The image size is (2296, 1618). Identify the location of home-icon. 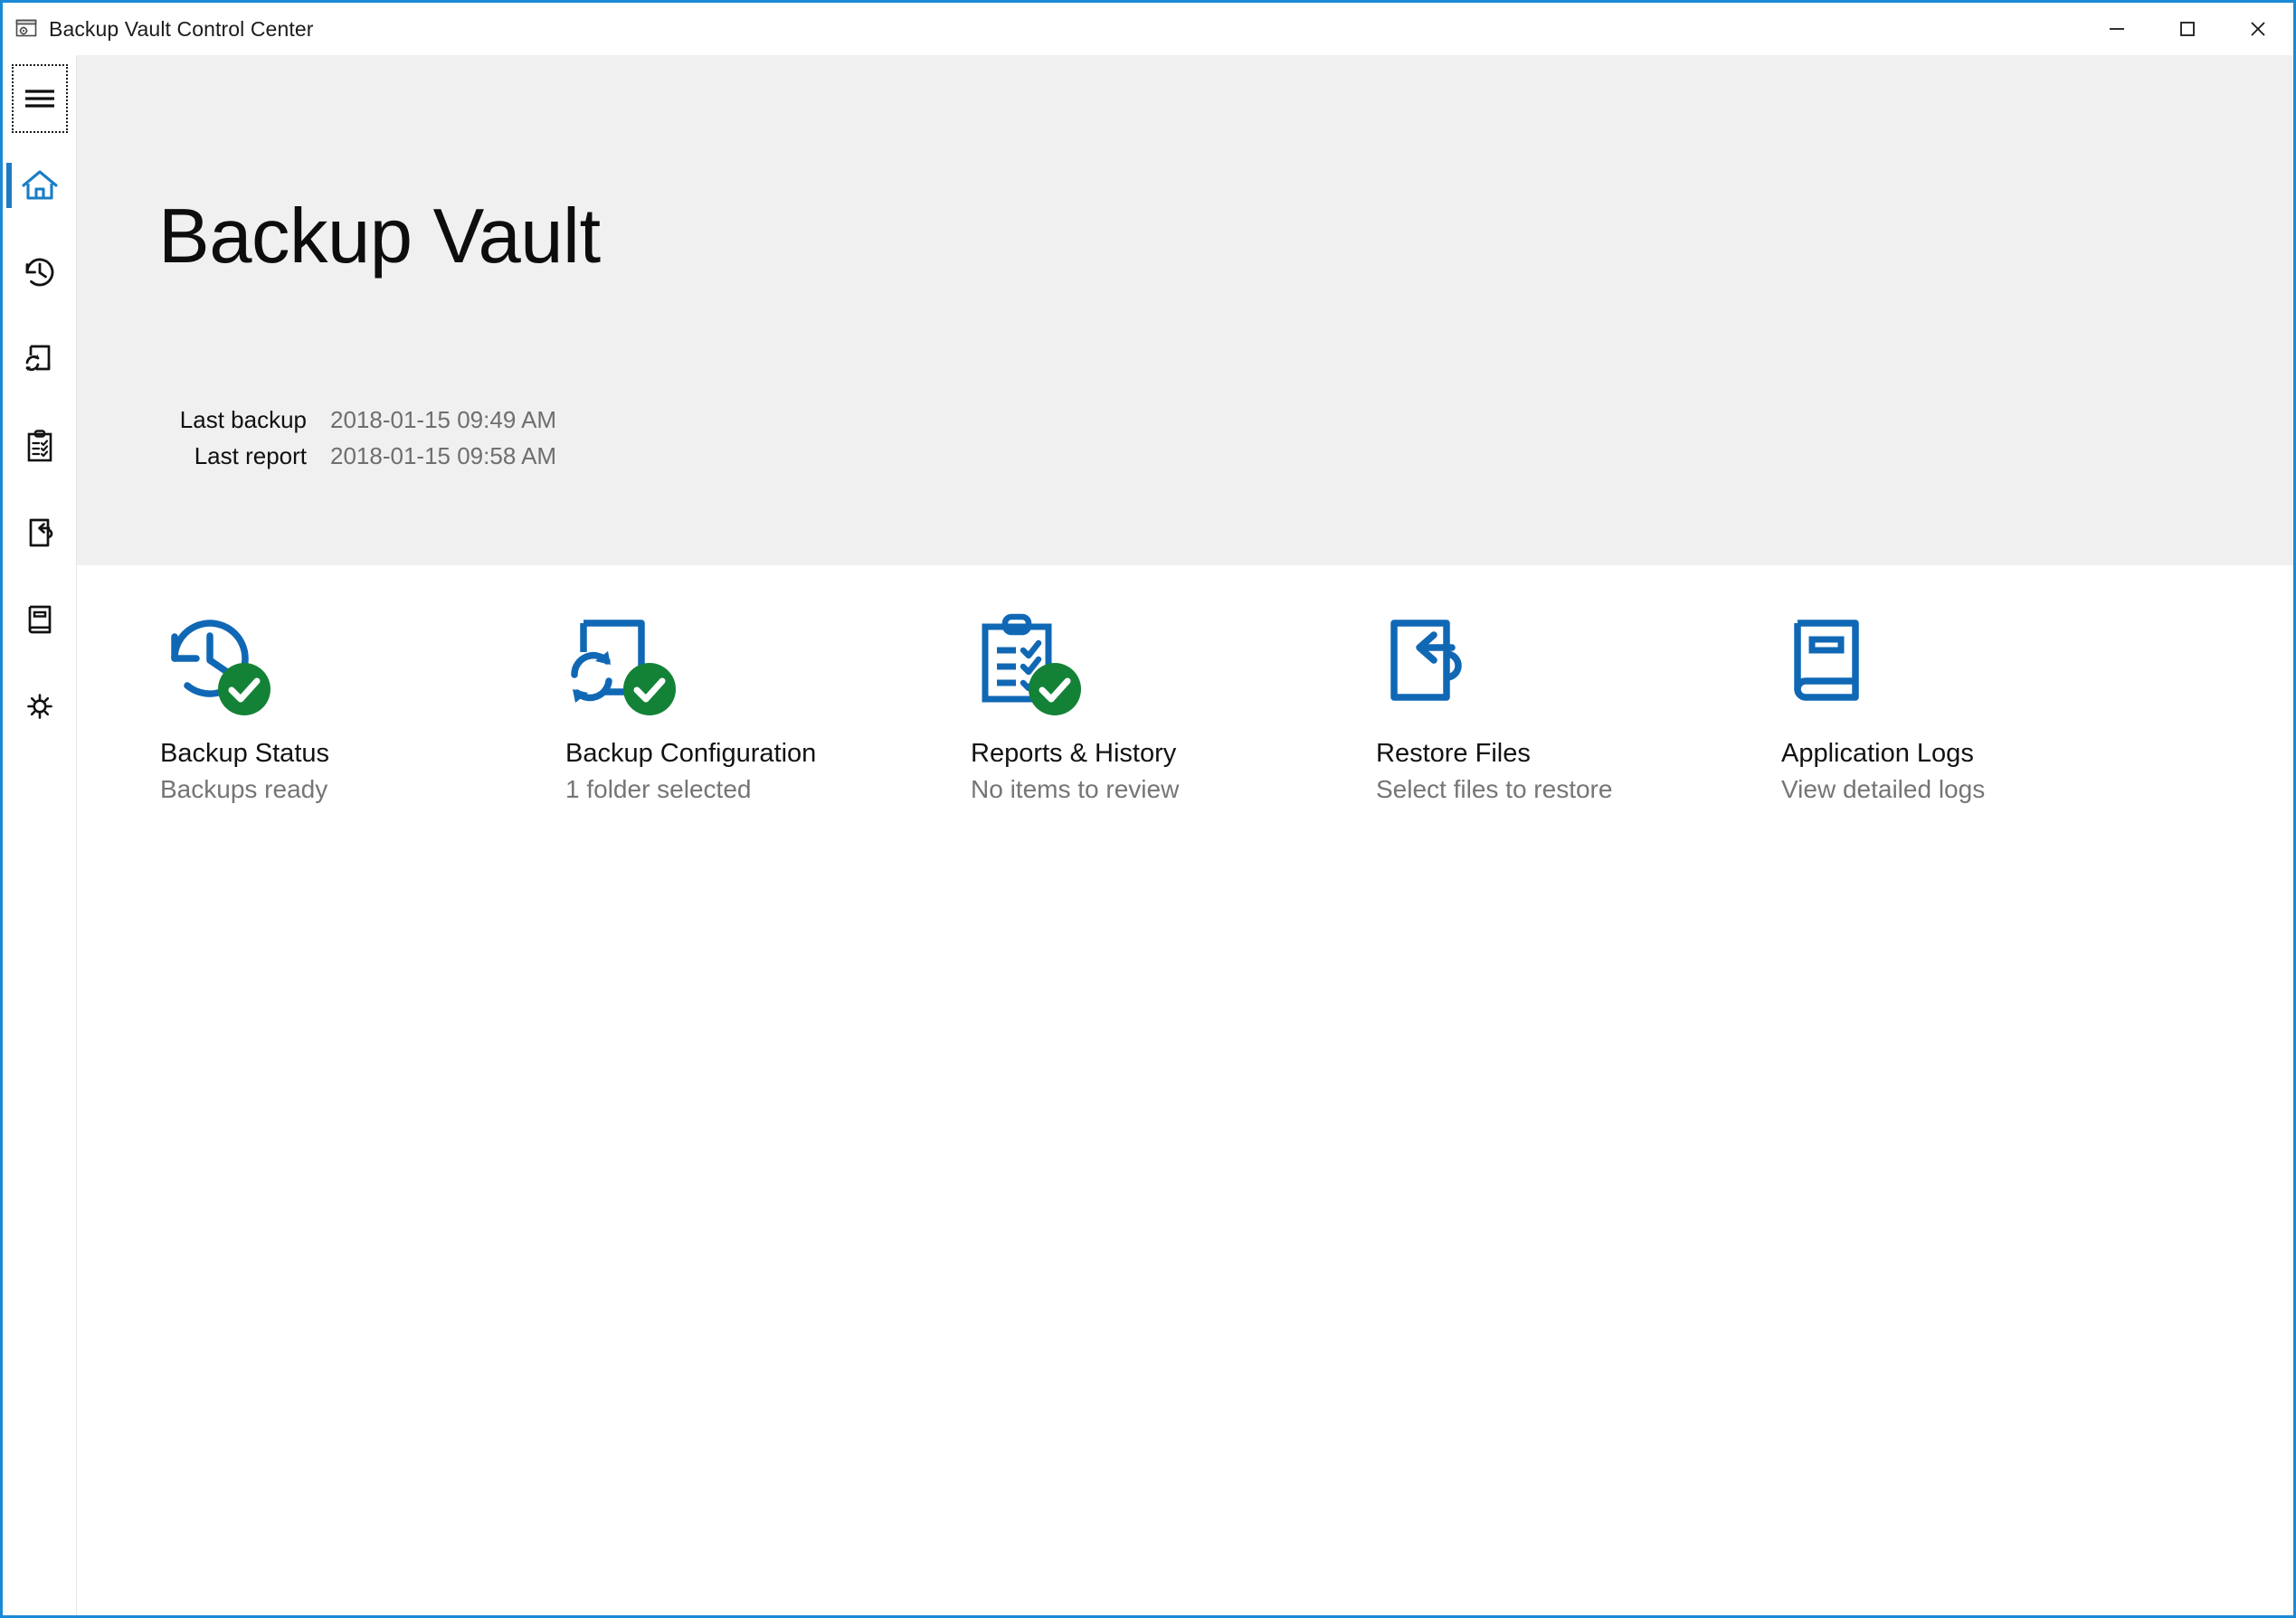
(39, 185).